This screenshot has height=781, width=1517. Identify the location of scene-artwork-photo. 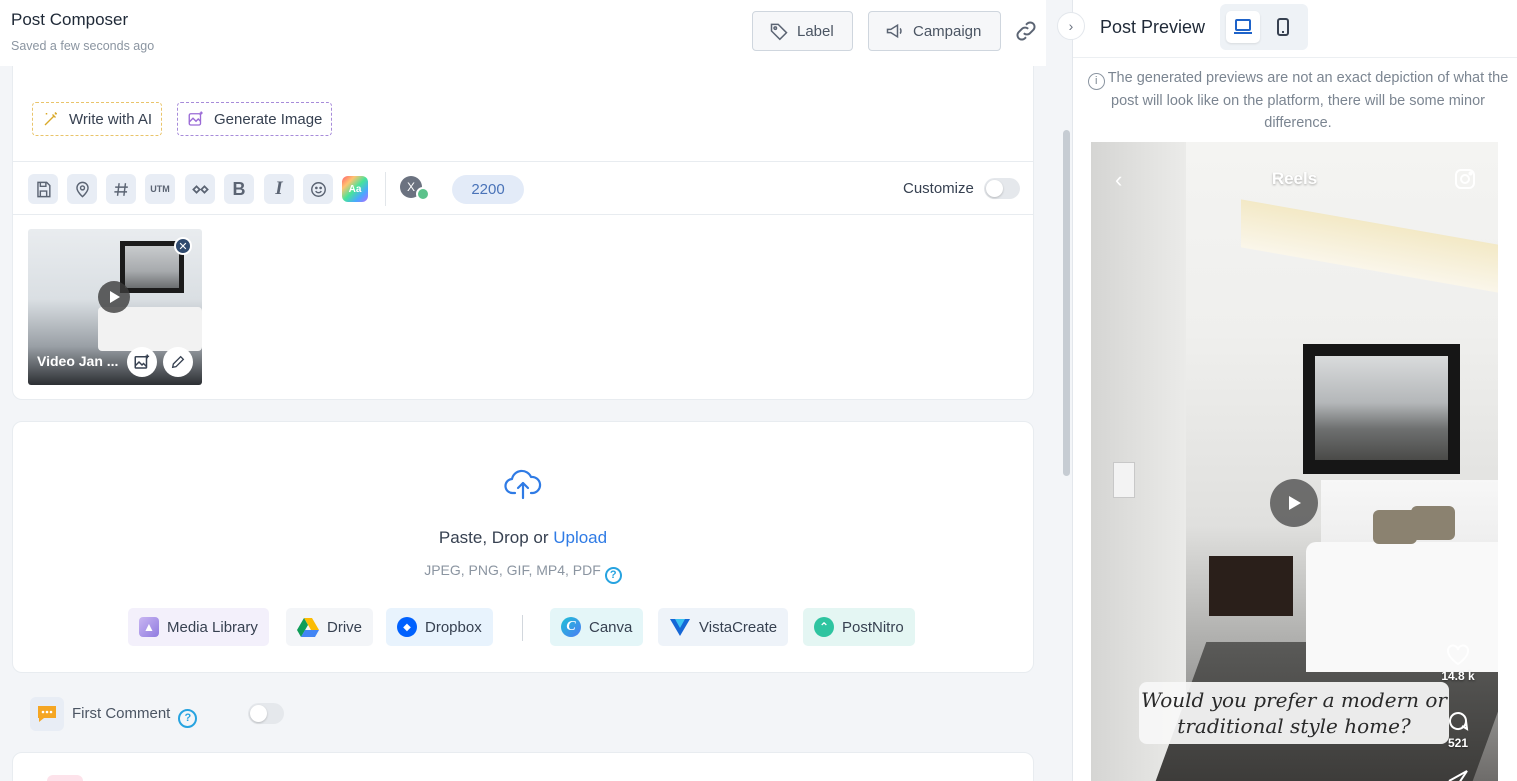
(1381, 408).